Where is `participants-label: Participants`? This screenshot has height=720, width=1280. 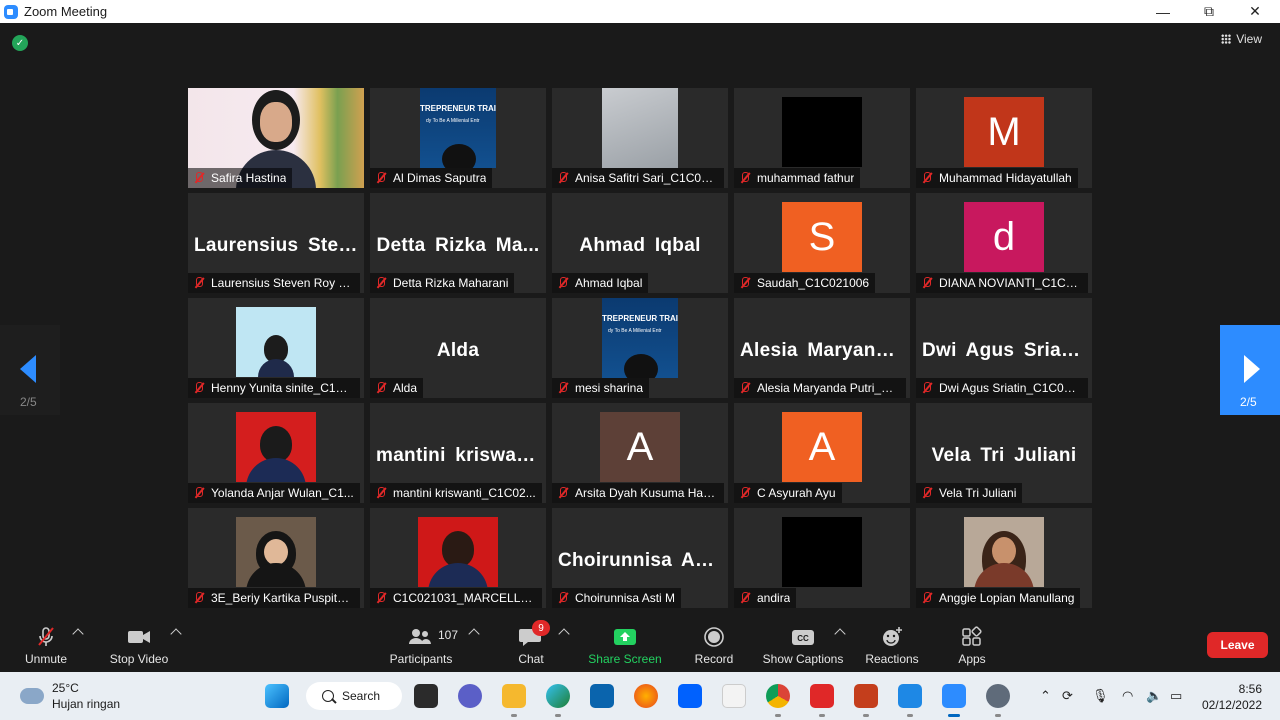 participants-label: Participants is located at coordinates (421, 659).